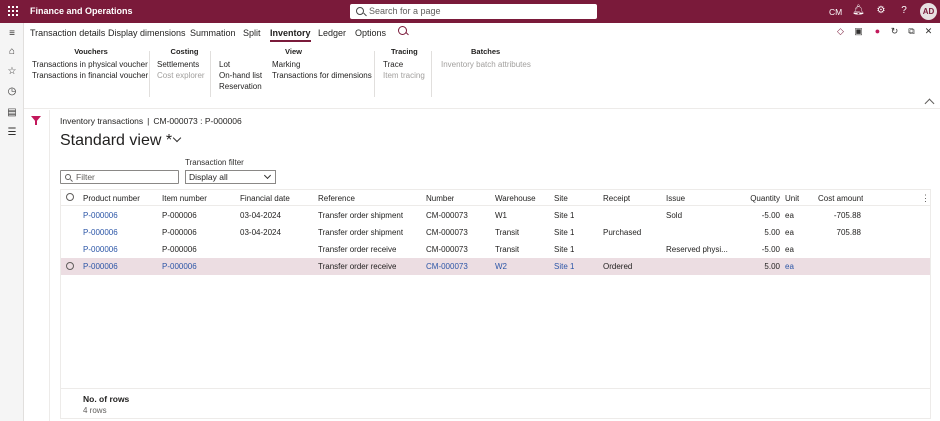 This screenshot has height=421, width=940. What do you see at coordinates (405, 11) in the screenshot?
I see `search-placeholder: Search for a page` at bounding box center [405, 11].